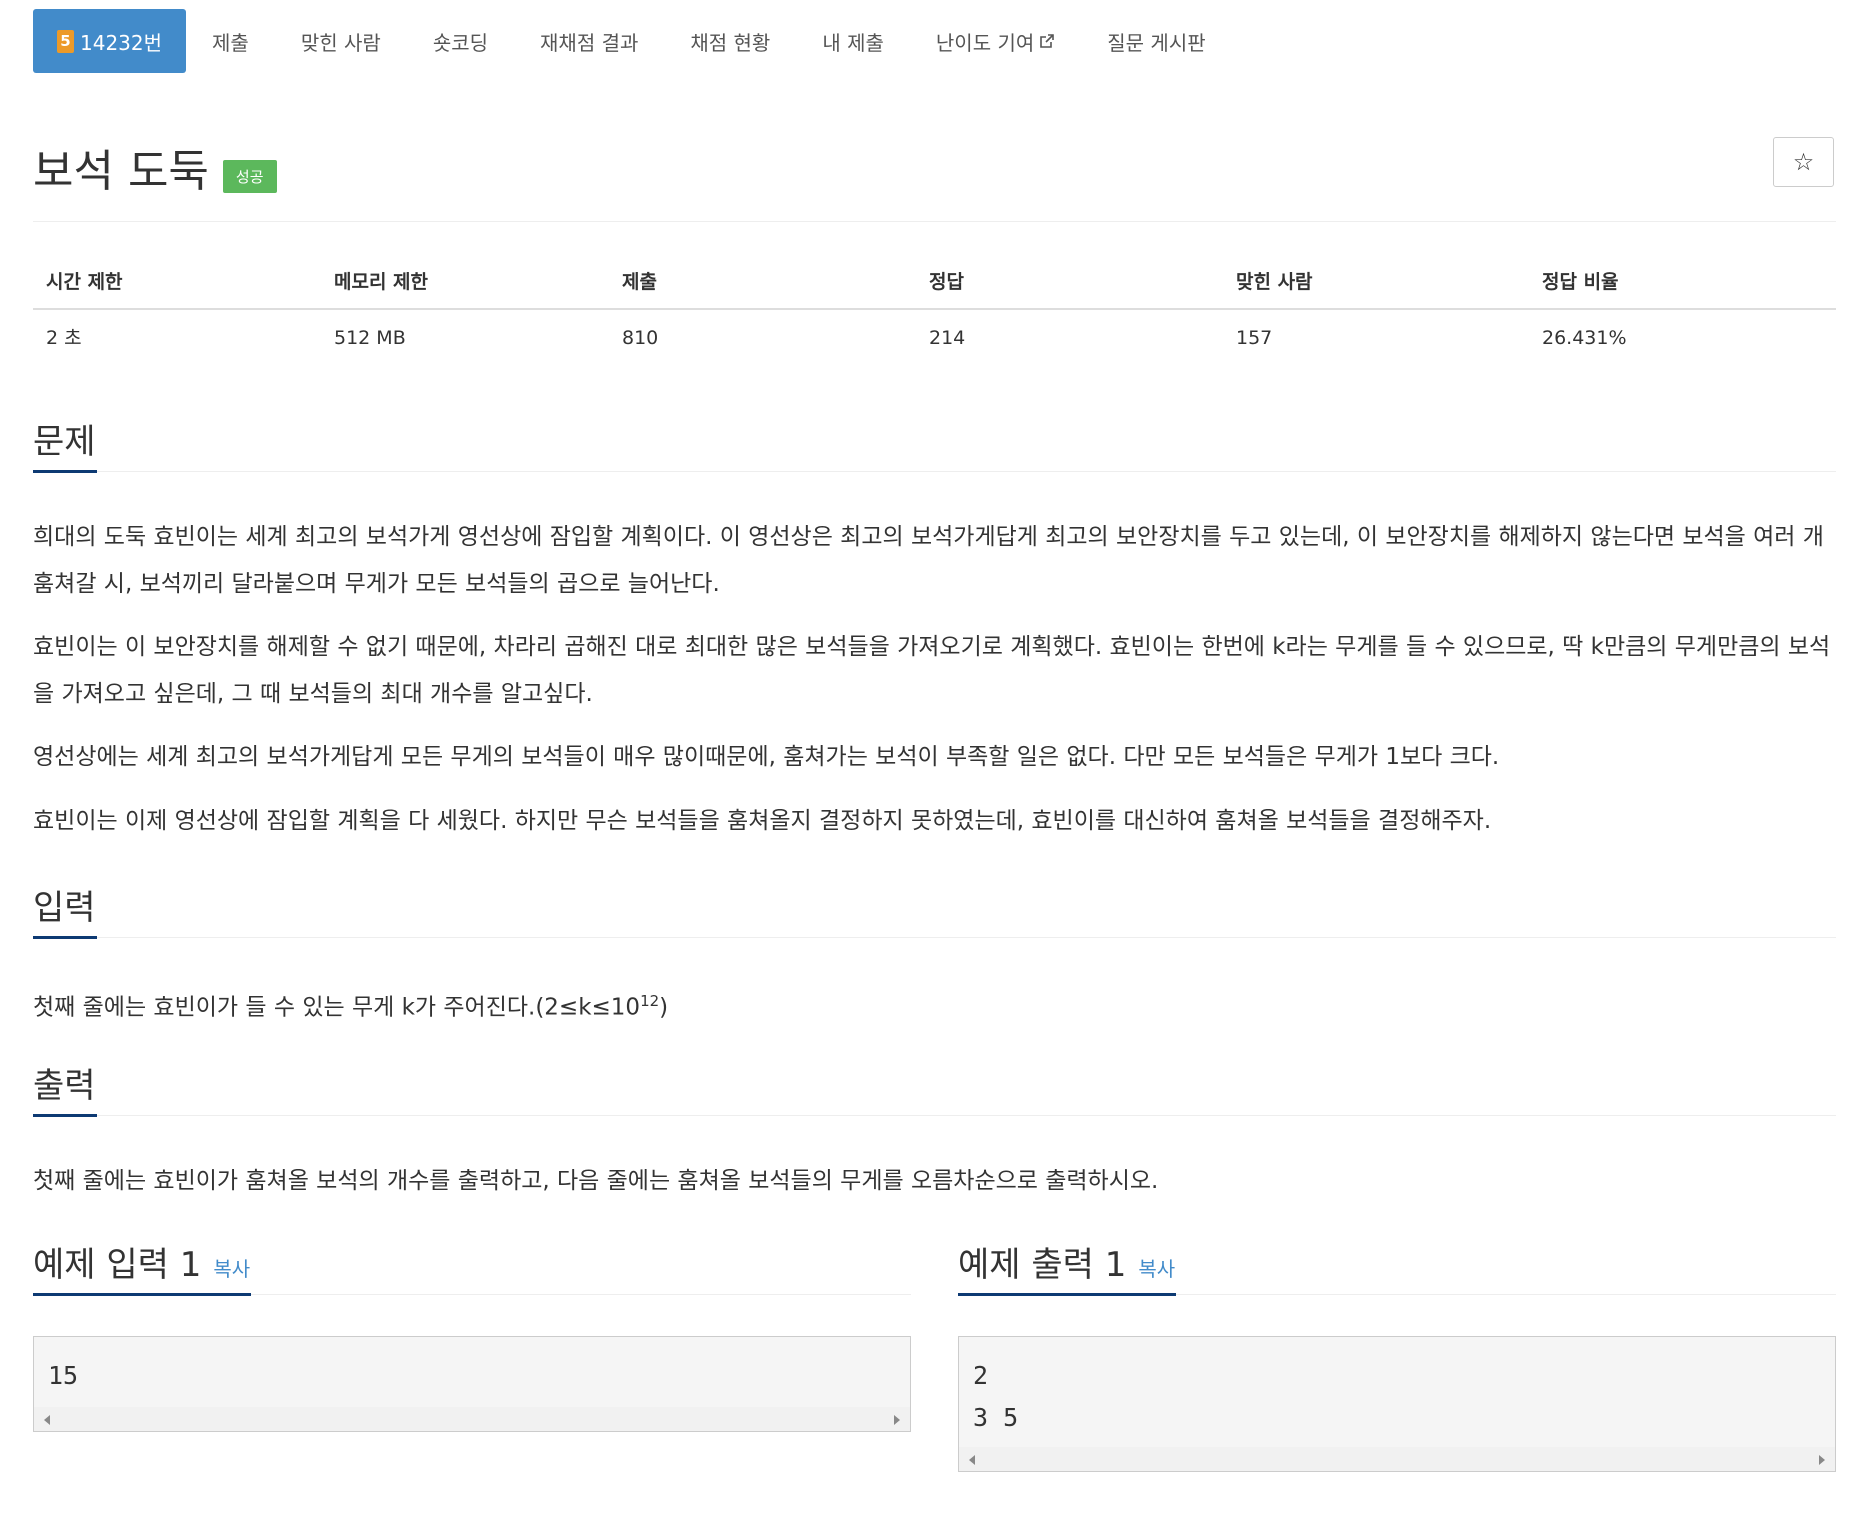  What do you see at coordinates (853, 41) in the screenshot?
I see `tab-my-submissions: 내 제출` at bounding box center [853, 41].